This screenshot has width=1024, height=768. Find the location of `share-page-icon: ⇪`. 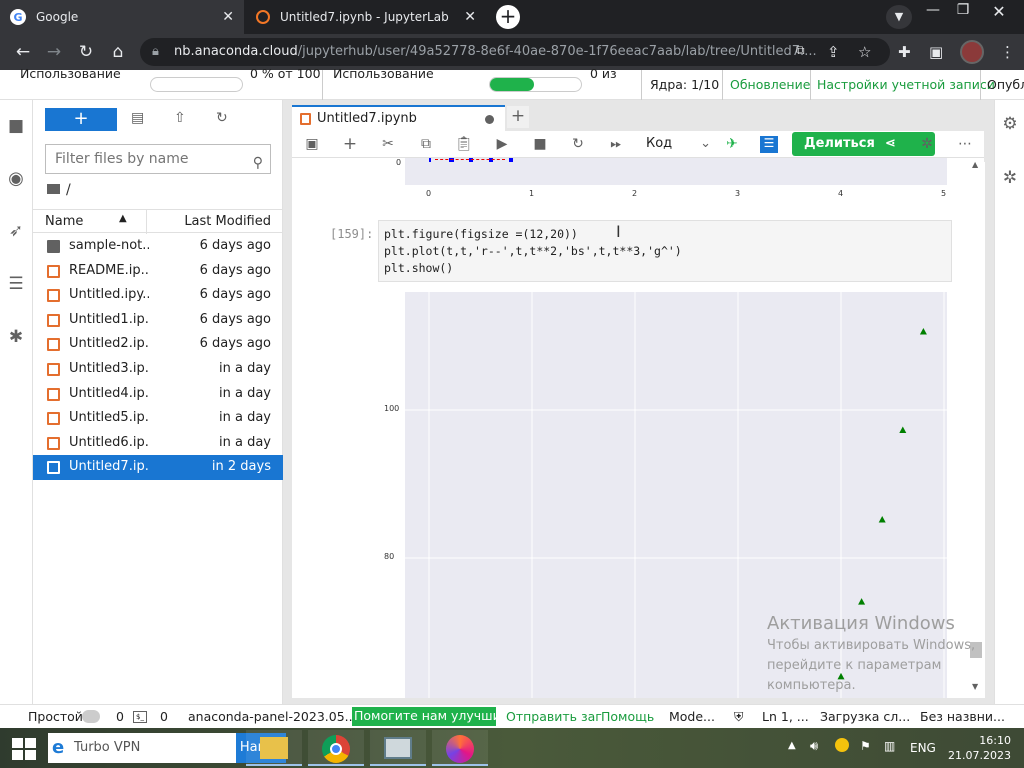

share-page-icon: ⇪ is located at coordinates (833, 52).